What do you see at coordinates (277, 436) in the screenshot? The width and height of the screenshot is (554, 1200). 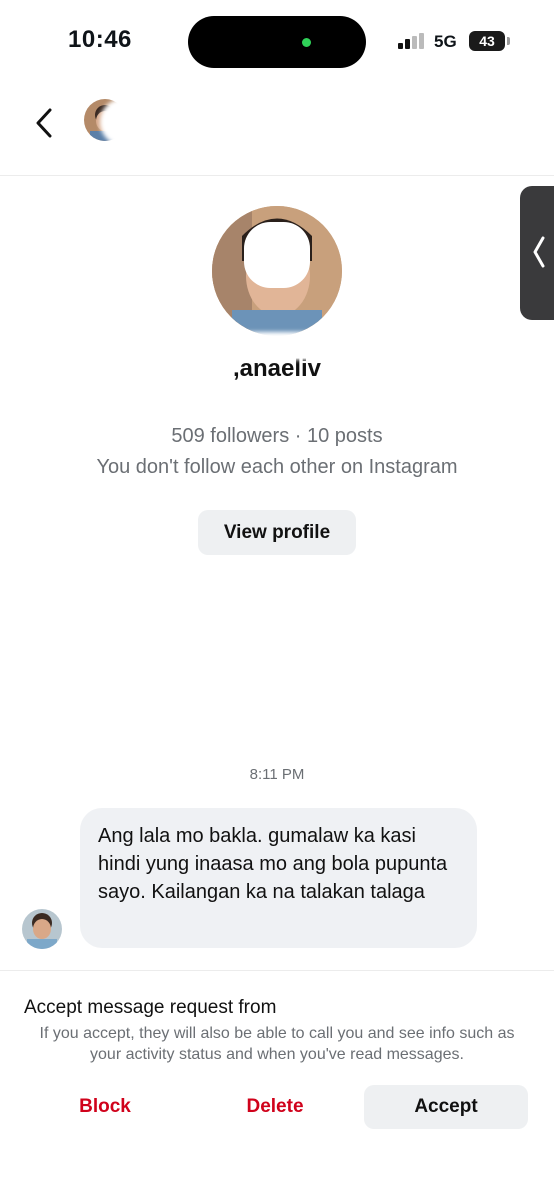 I see `profile-stats: 509 followers · 10 posts` at bounding box center [277, 436].